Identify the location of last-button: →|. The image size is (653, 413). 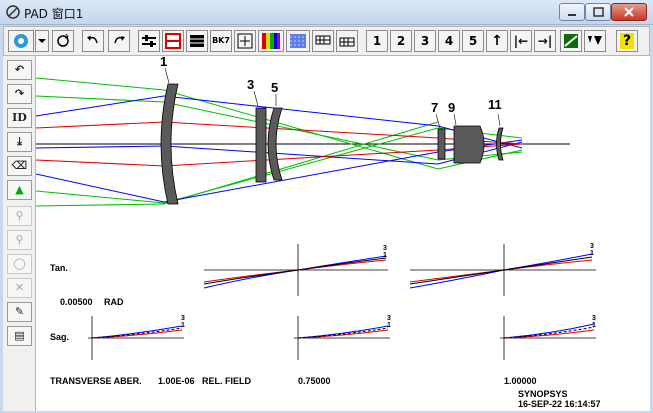
(545, 41).